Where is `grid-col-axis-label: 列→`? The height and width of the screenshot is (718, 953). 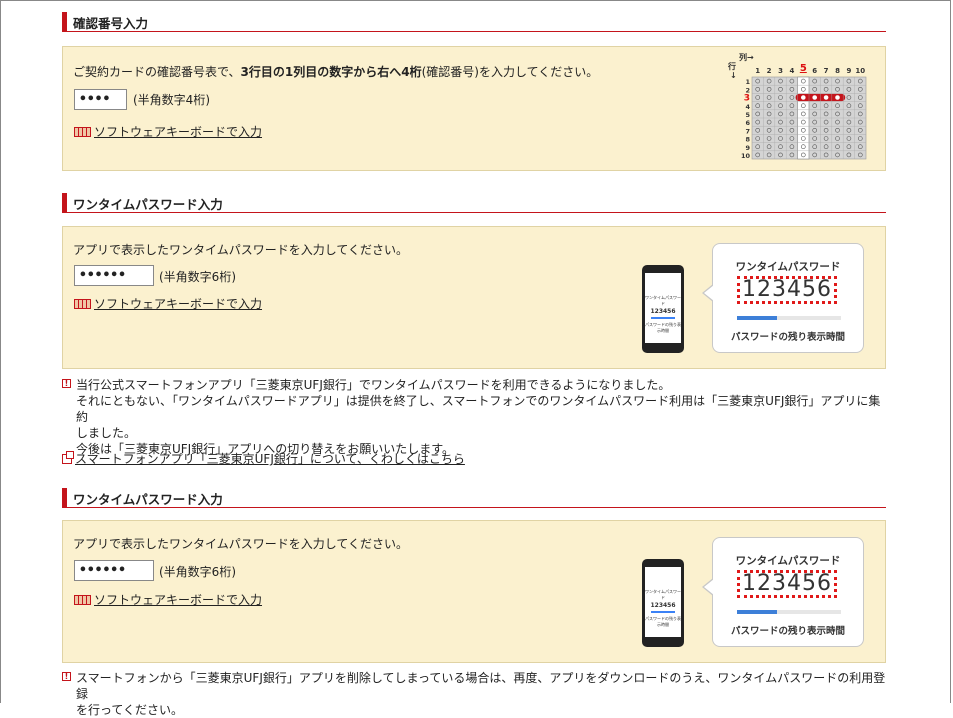 grid-col-axis-label: 列→ is located at coordinates (746, 57).